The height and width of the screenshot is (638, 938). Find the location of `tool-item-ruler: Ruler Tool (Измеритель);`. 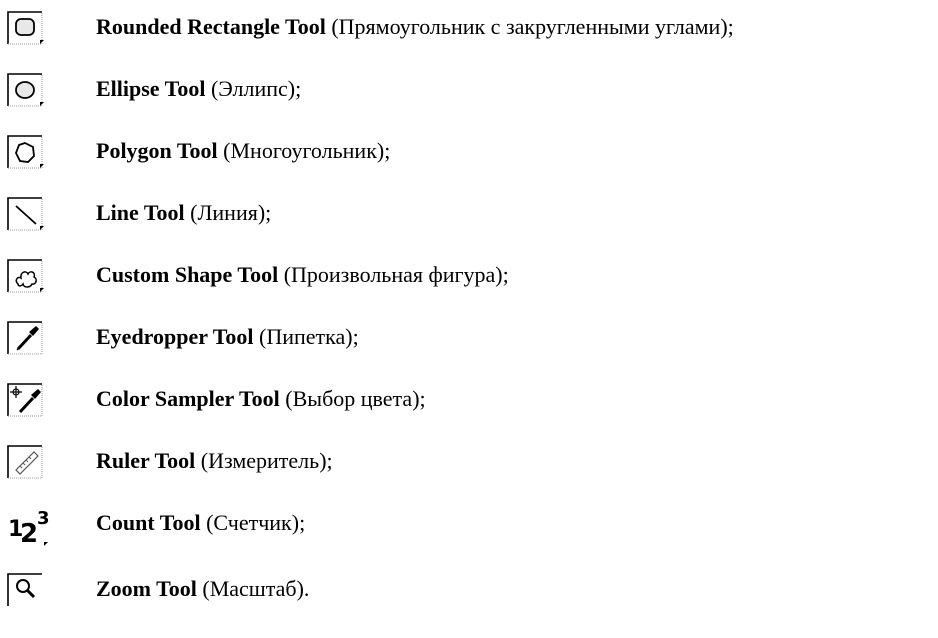

tool-item-ruler: Ruler Tool (Измеритель); is located at coordinates (469, 471).